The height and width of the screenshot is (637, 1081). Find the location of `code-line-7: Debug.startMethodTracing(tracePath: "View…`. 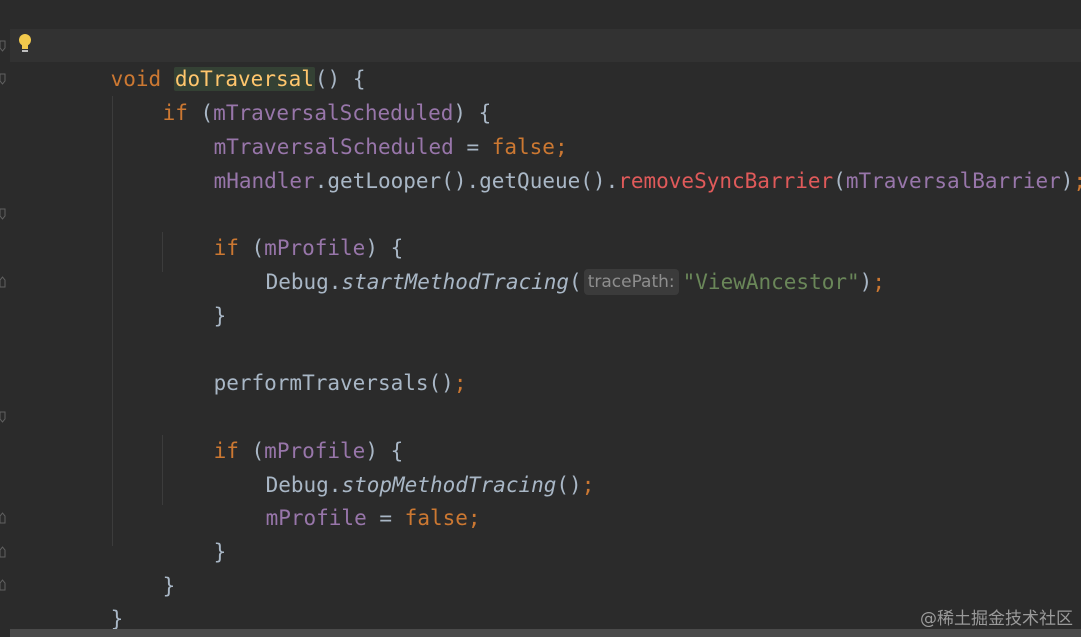

code-line-7: Debug.startMethodTracing(tracePath: "View… is located at coordinates (550, 263).